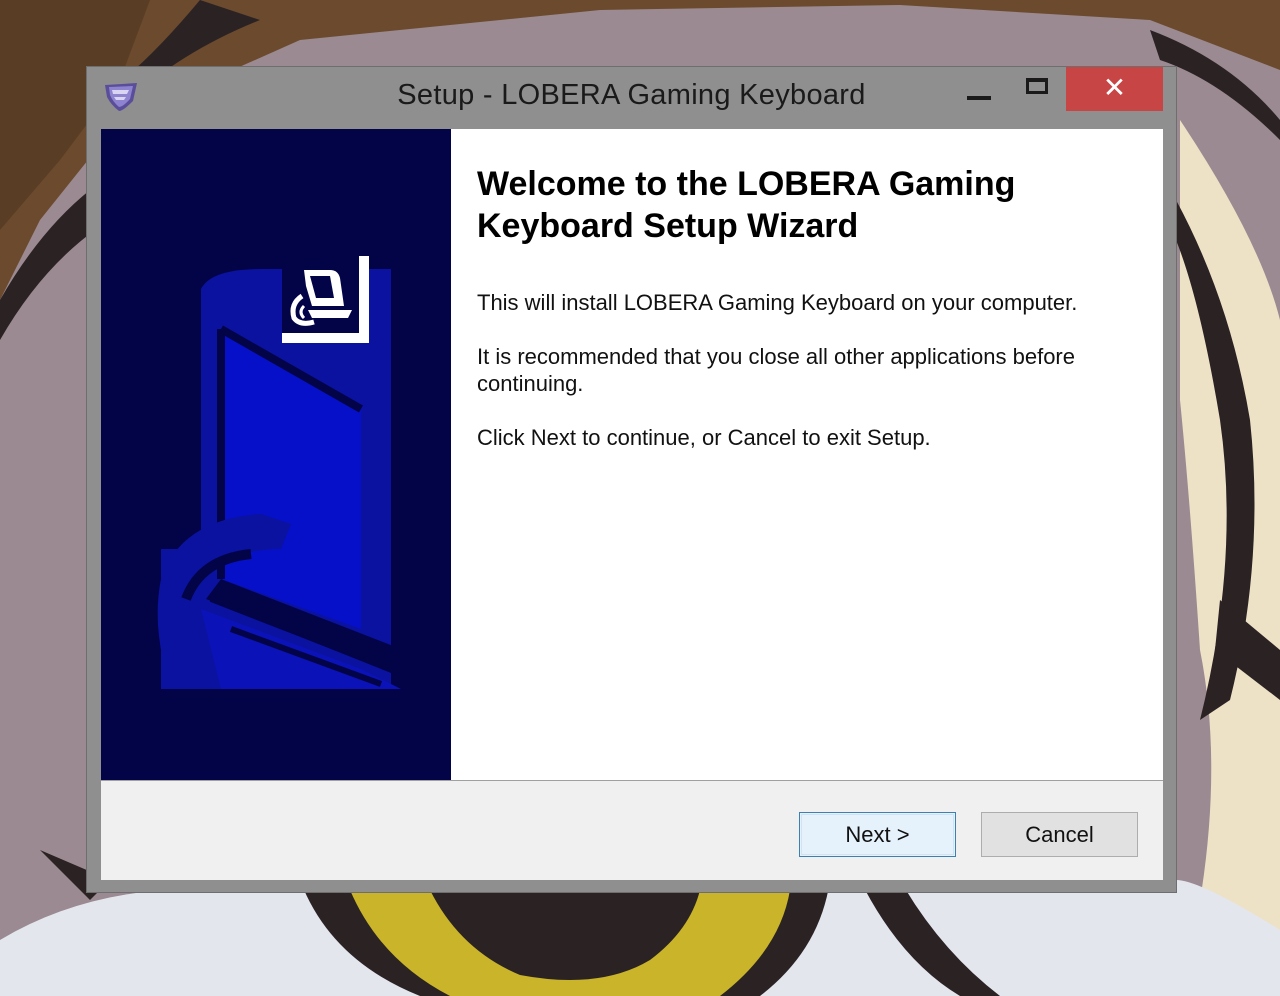 Image resolution: width=1280 pixels, height=996 pixels. Describe the element at coordinates (279, 479) in the screenshot. I see `computer-art` at that location.